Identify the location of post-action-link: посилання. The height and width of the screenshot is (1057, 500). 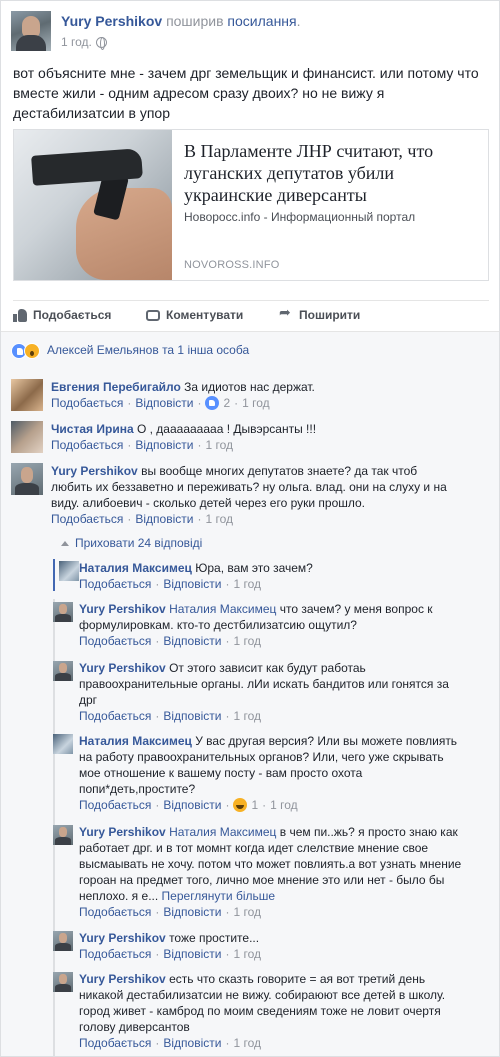
(261, 21).